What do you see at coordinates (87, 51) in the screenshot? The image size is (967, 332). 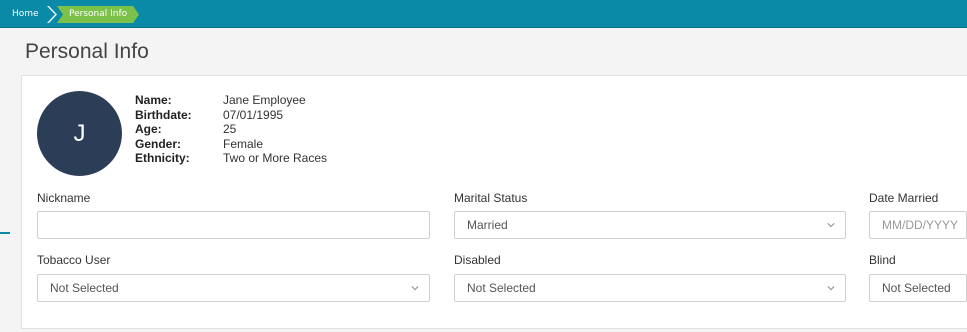 I see `page-title: Personal Info` at bounding box center [87, 51].